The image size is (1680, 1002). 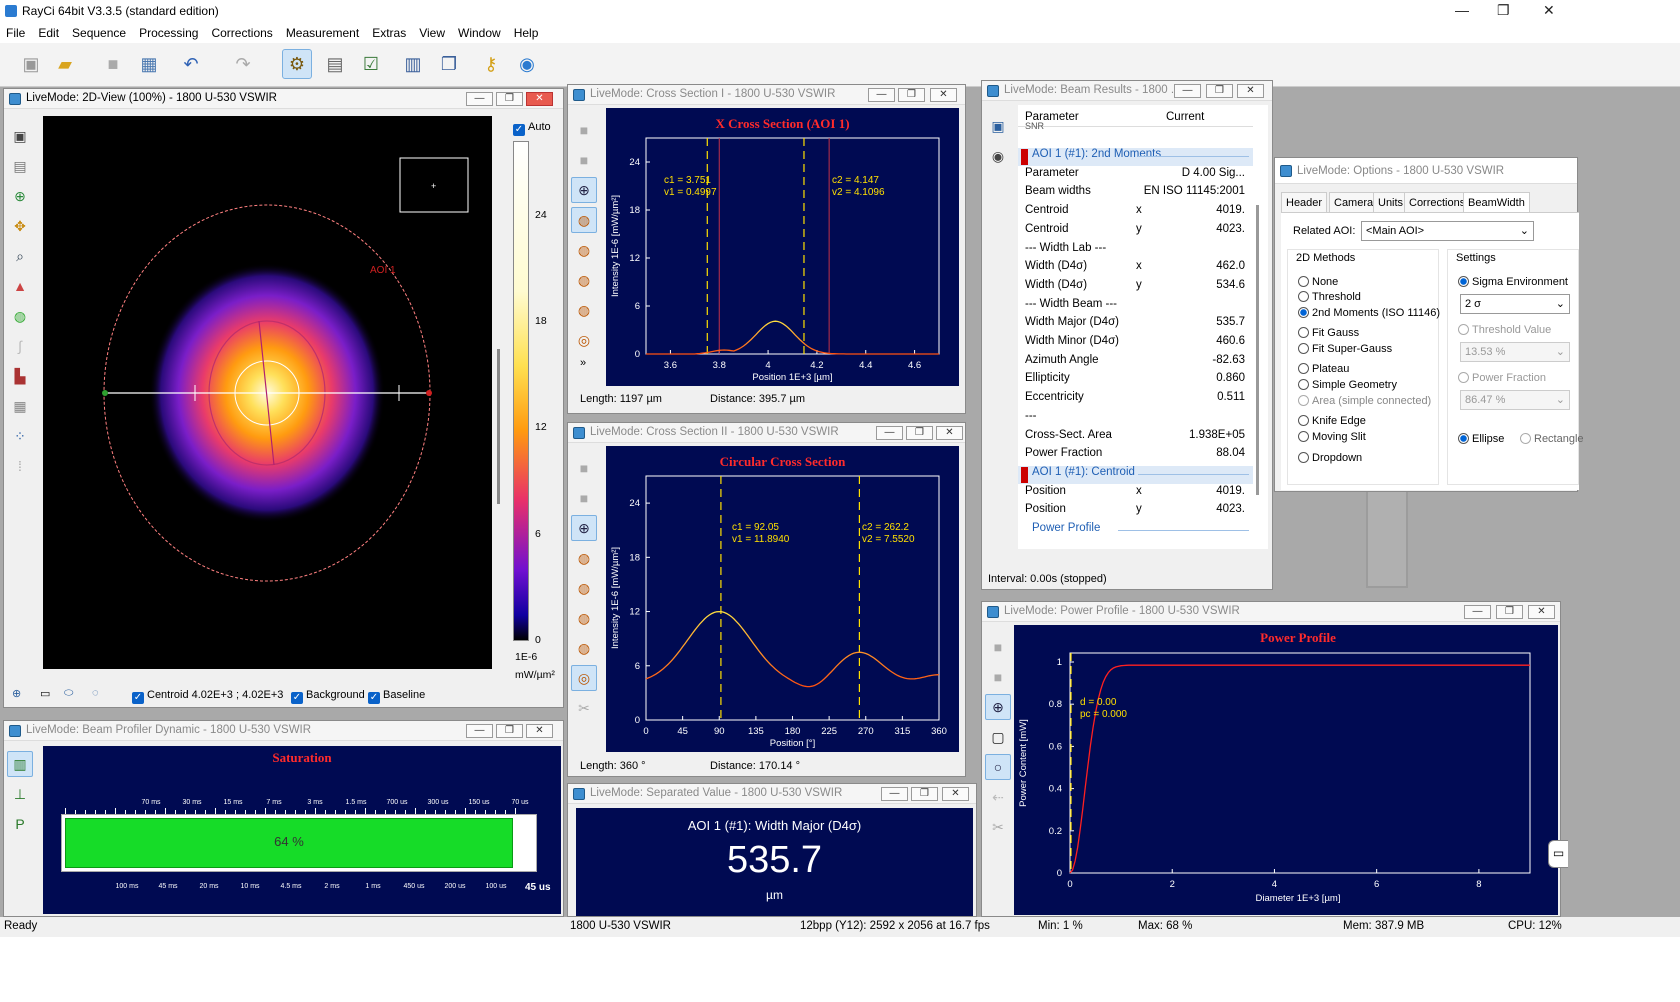 What do you see at coordinates (1187, 91) in the screenshot?
I see `results-minimize-button: —` at bounding box center [1187, 91].